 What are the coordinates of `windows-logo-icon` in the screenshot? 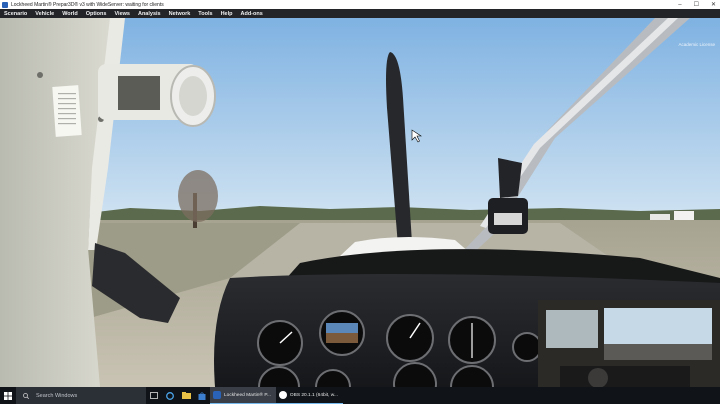 It's located at (8, 395).